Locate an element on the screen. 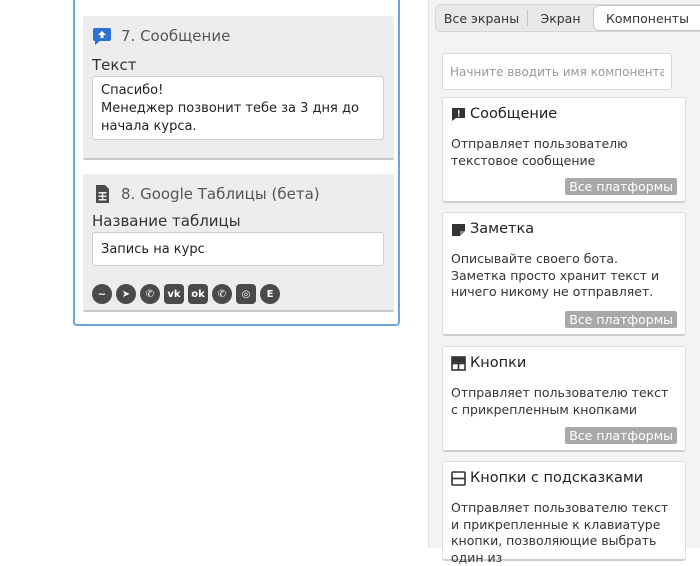 The height and width of the screenshot is (566, 700). message-block-header: 7. Сообщение is located at coordinates (161, 36).